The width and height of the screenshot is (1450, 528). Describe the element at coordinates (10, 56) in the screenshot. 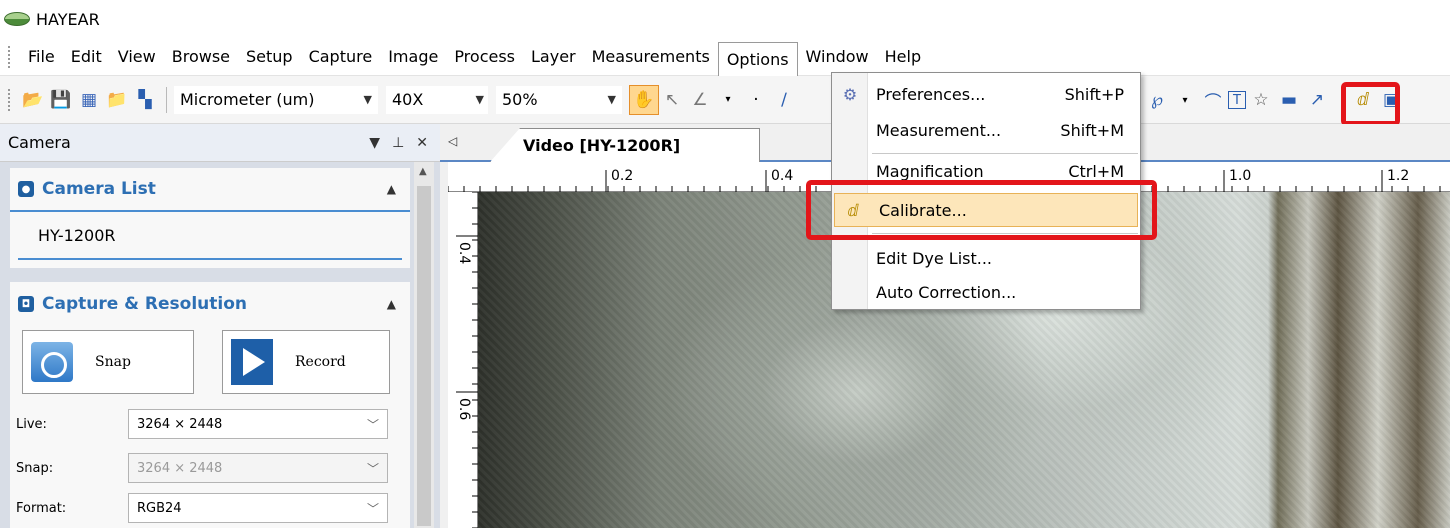

I see `menubar-grip` at that location.